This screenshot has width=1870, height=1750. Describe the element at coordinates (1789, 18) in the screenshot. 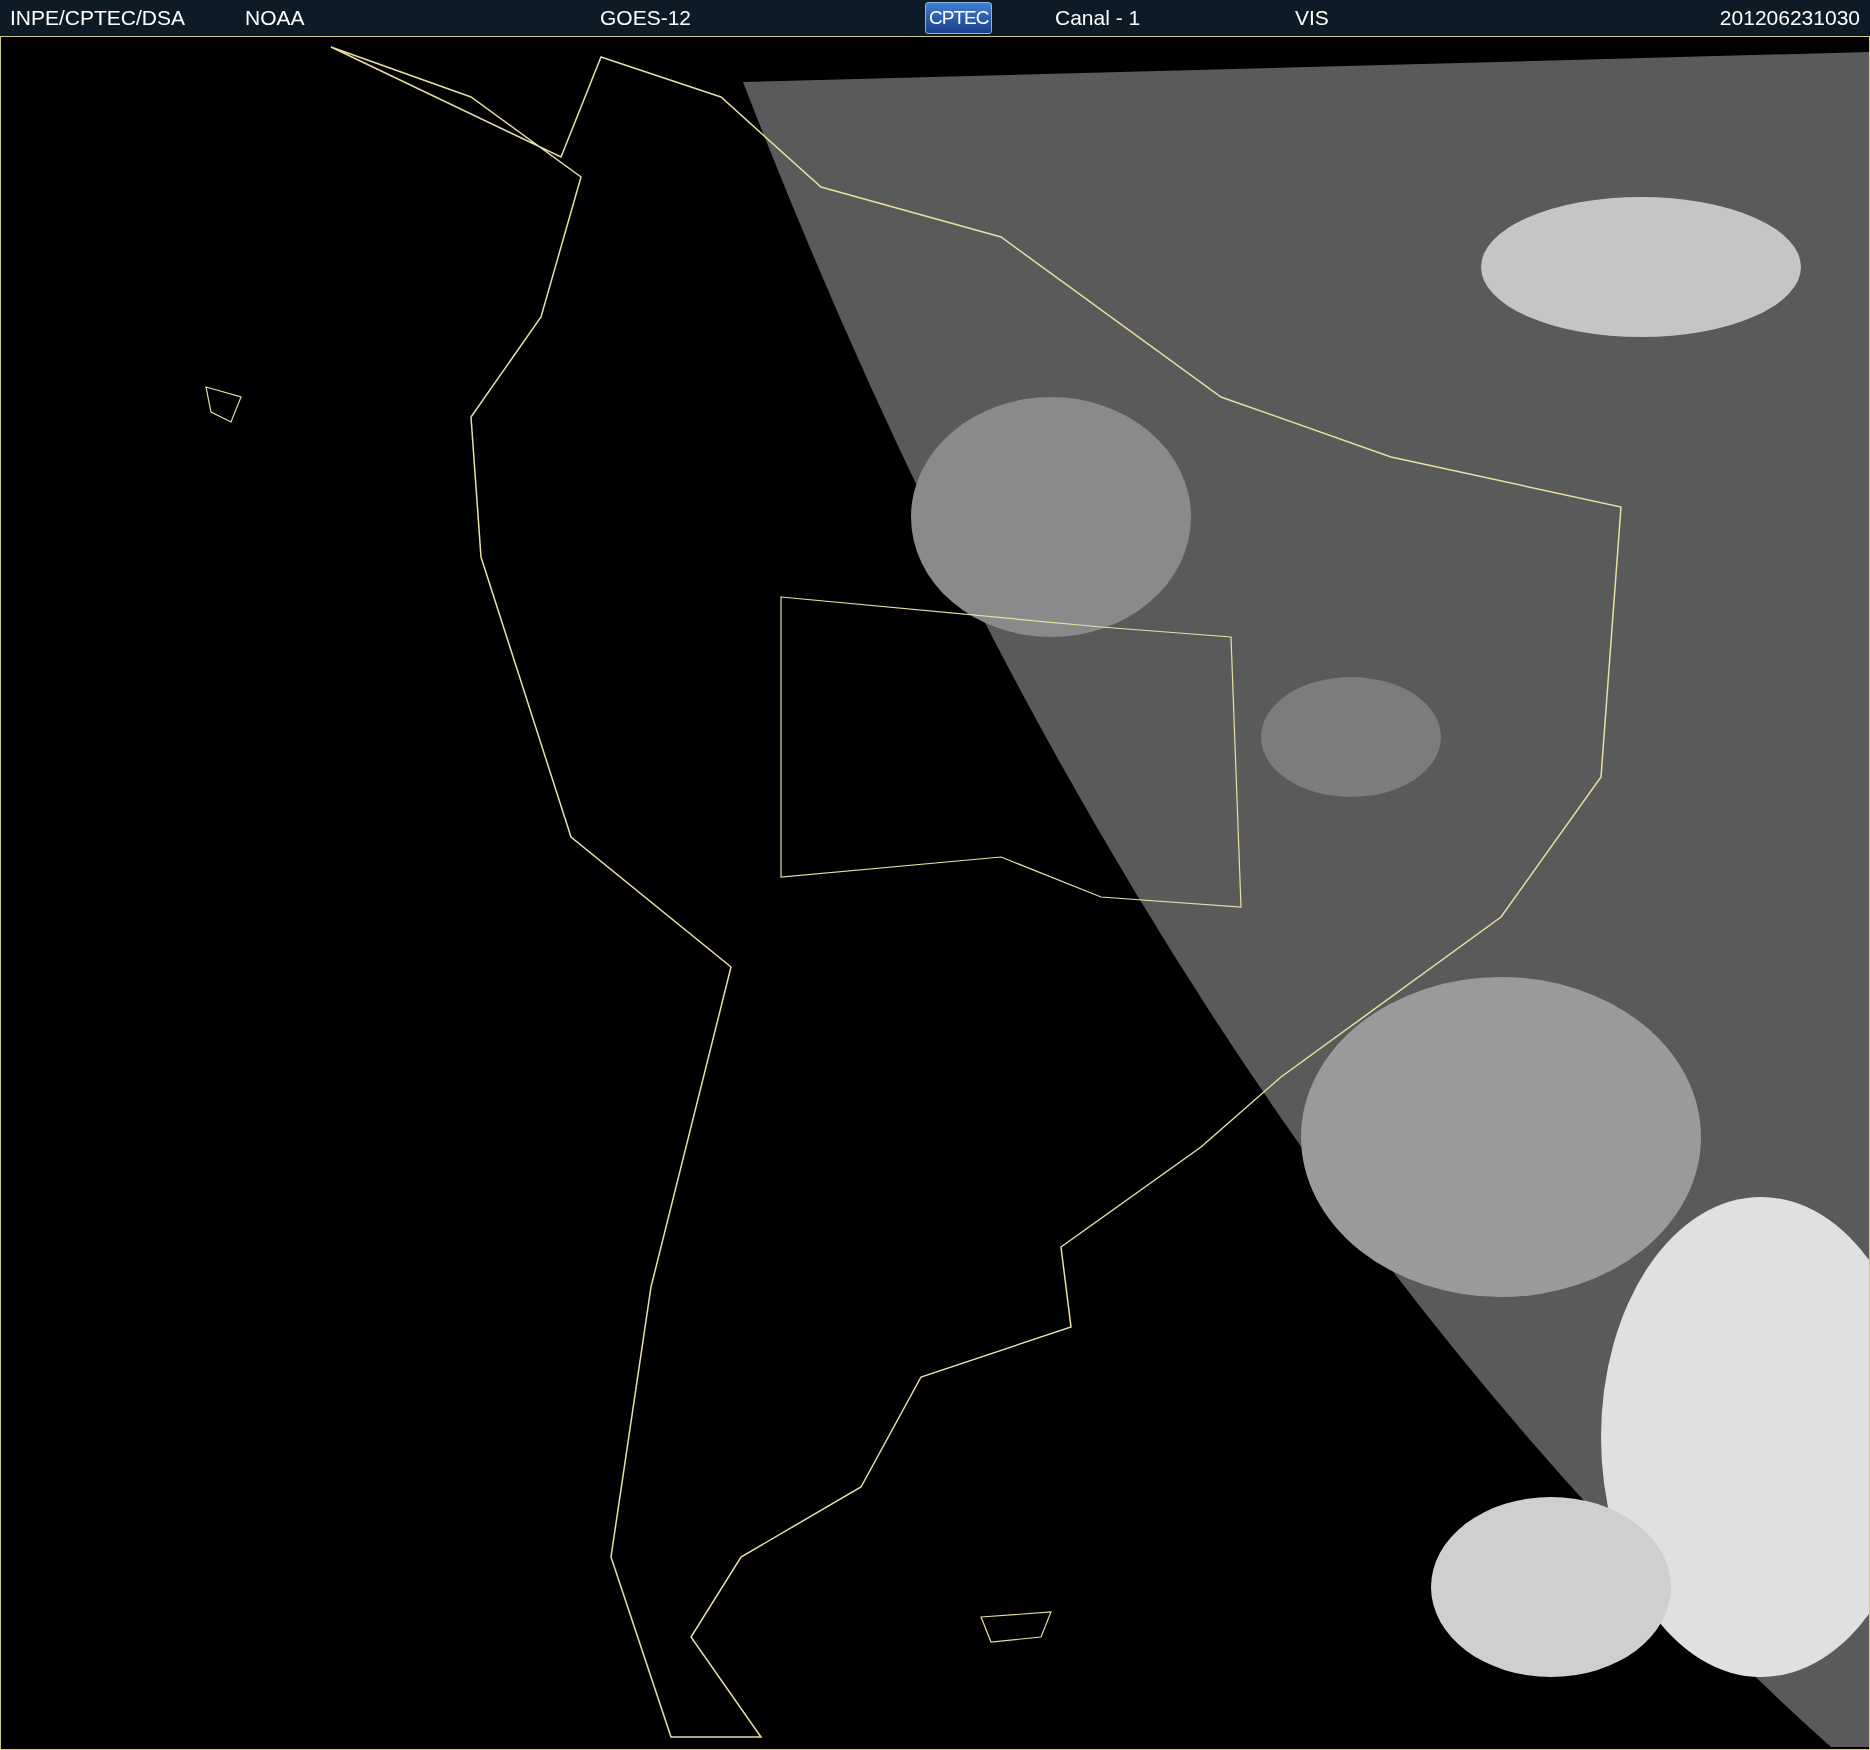

I see `header-label: 201206231030` at that location.